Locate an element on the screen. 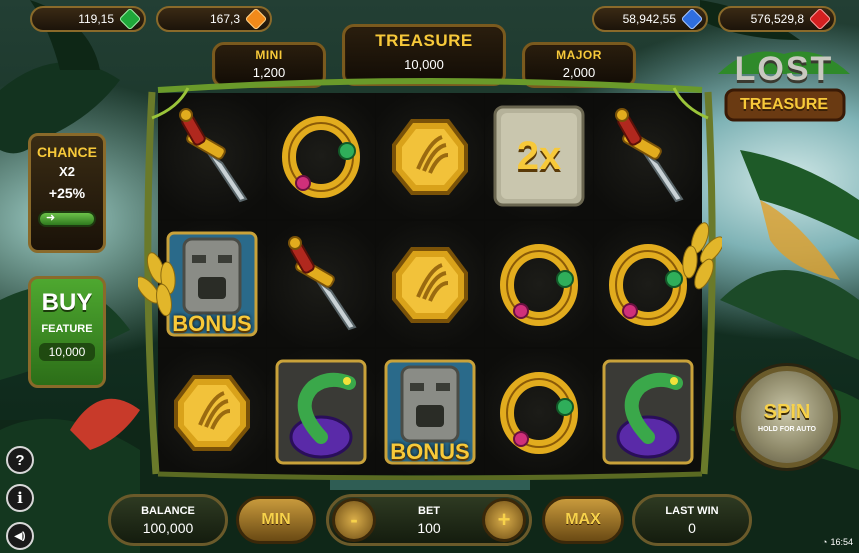 The height and width of the screenshot is (553, 859). buy-title: BUY is located at coordinates (67, 302).